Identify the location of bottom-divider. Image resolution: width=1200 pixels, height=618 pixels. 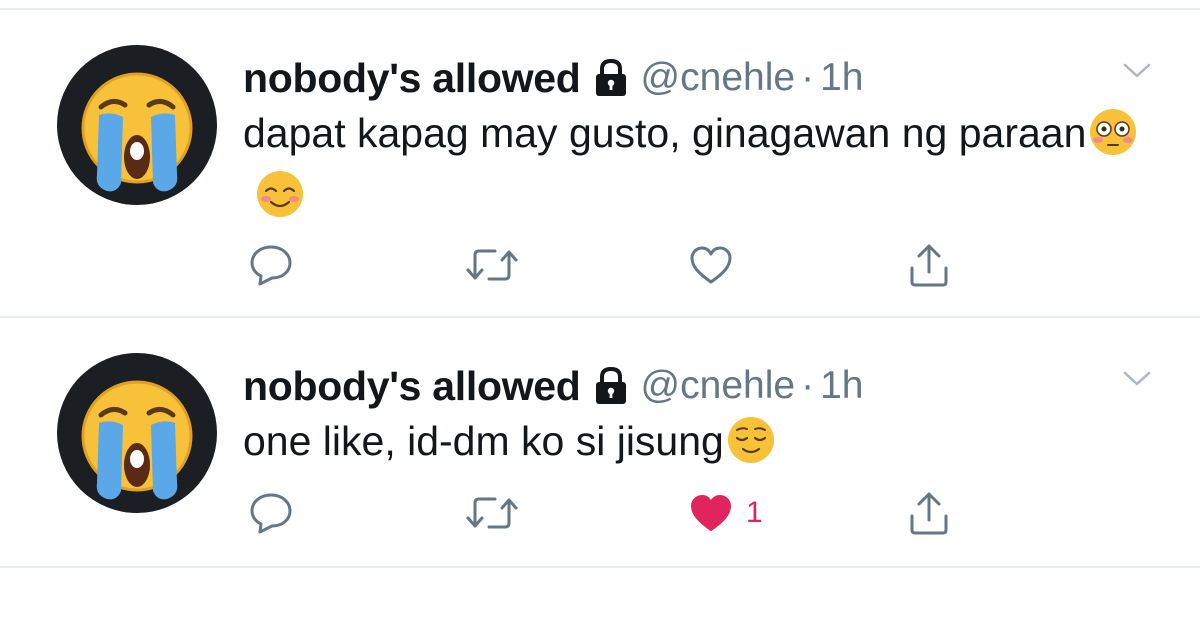
(600, 567).